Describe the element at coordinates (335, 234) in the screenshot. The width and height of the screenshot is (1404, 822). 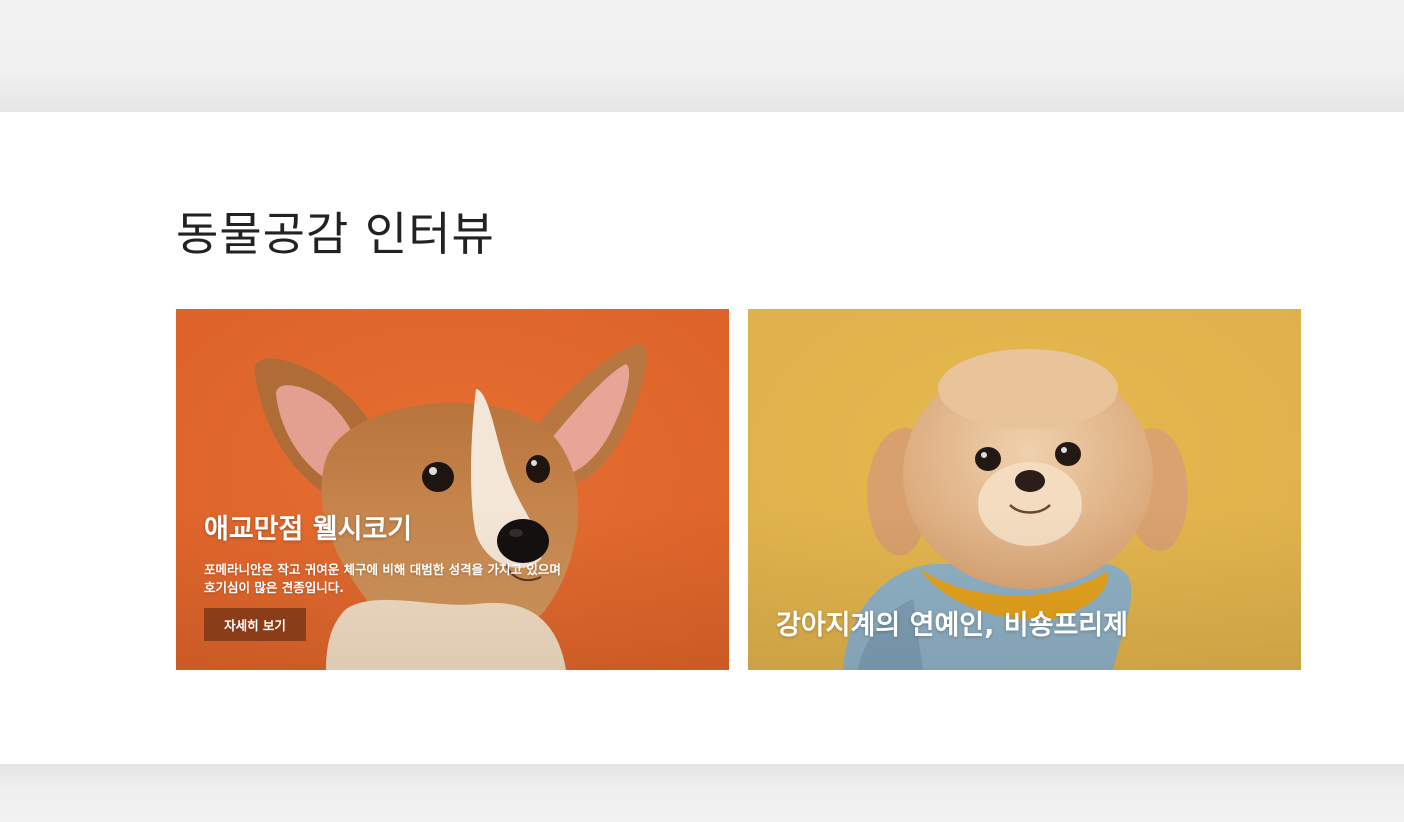
I see `section-title: 동물공감 인터뷰` at that location.